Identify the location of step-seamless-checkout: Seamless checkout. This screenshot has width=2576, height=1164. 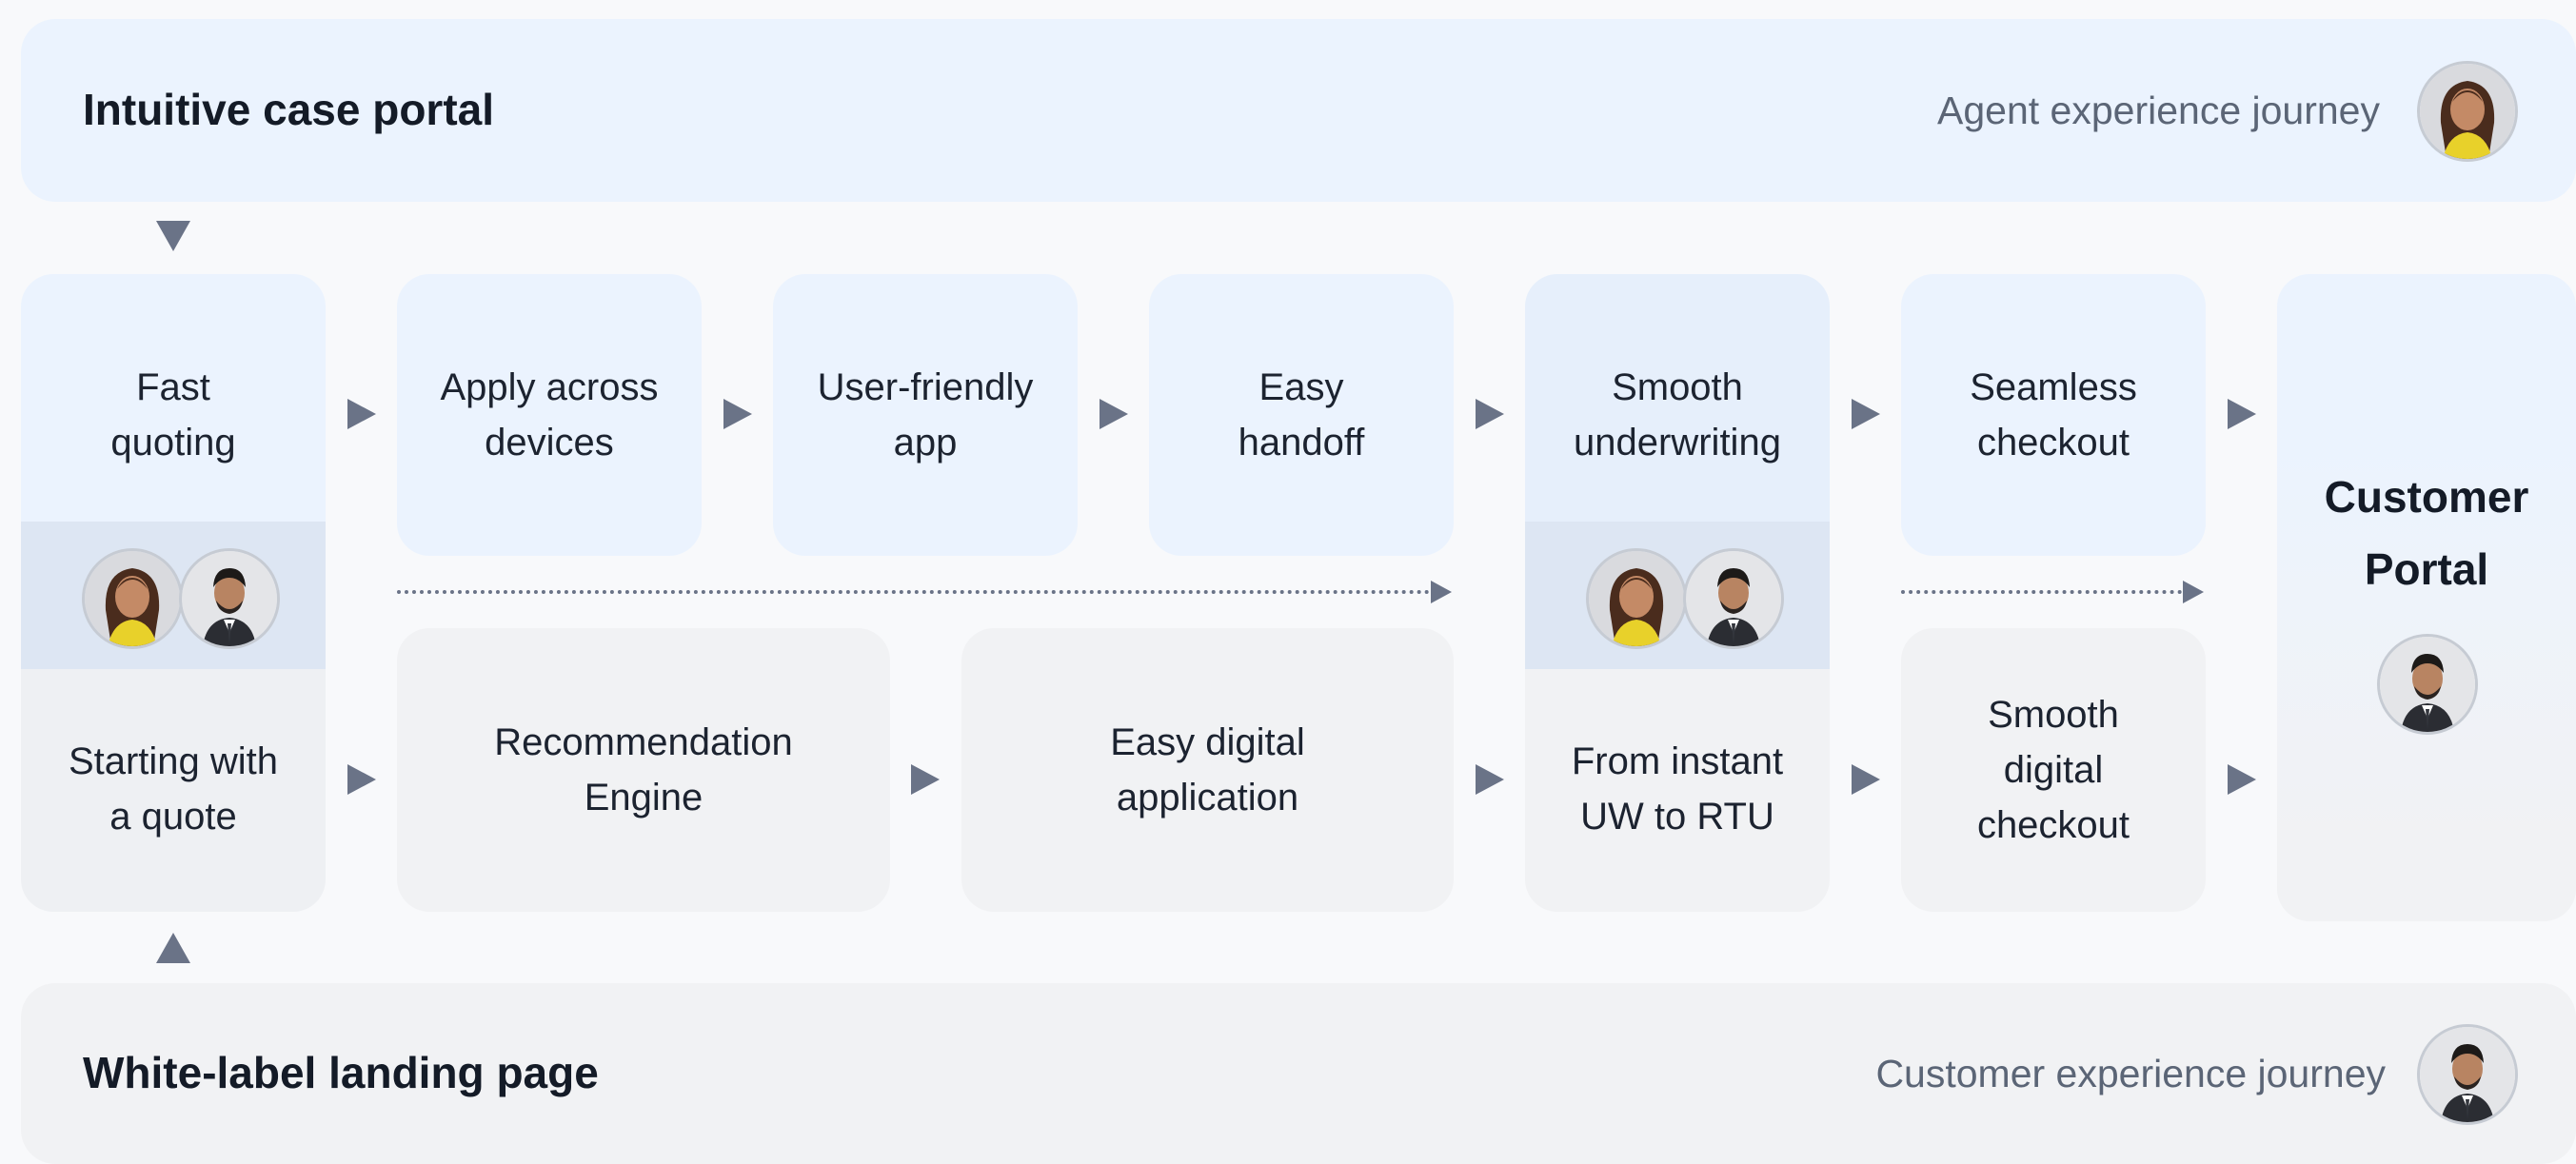
(2053, 415).